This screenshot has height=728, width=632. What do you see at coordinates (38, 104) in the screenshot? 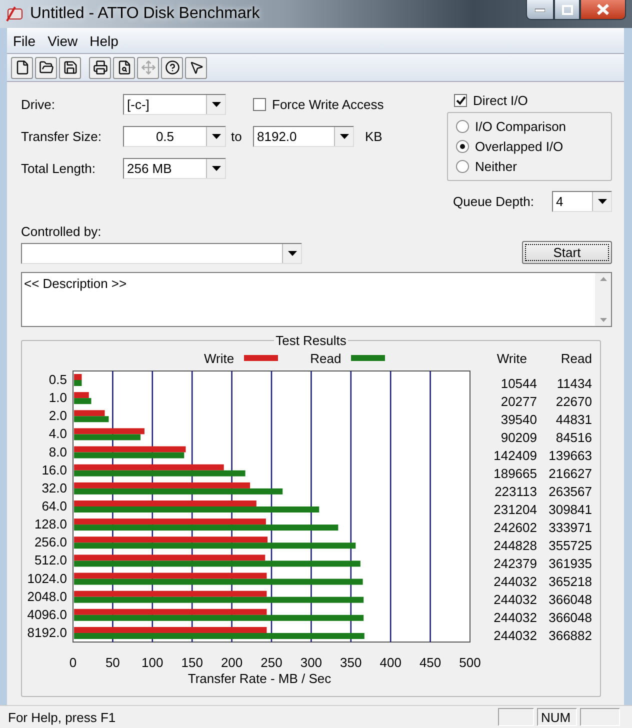
I see `drive-label: Drive:` at bounding box center [38, 104].